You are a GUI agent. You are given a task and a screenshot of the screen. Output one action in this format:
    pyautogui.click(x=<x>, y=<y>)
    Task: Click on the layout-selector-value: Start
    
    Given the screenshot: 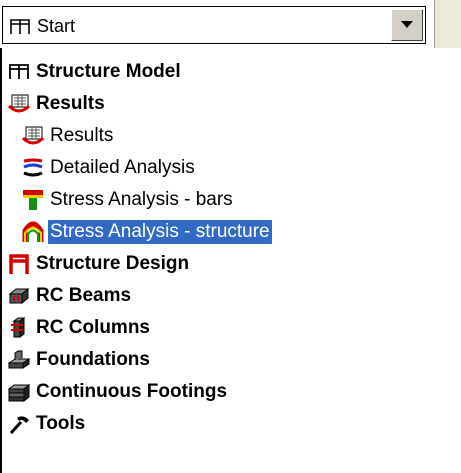 What is the action you would take?
    pyautogui.click(x=56, y=26)
    